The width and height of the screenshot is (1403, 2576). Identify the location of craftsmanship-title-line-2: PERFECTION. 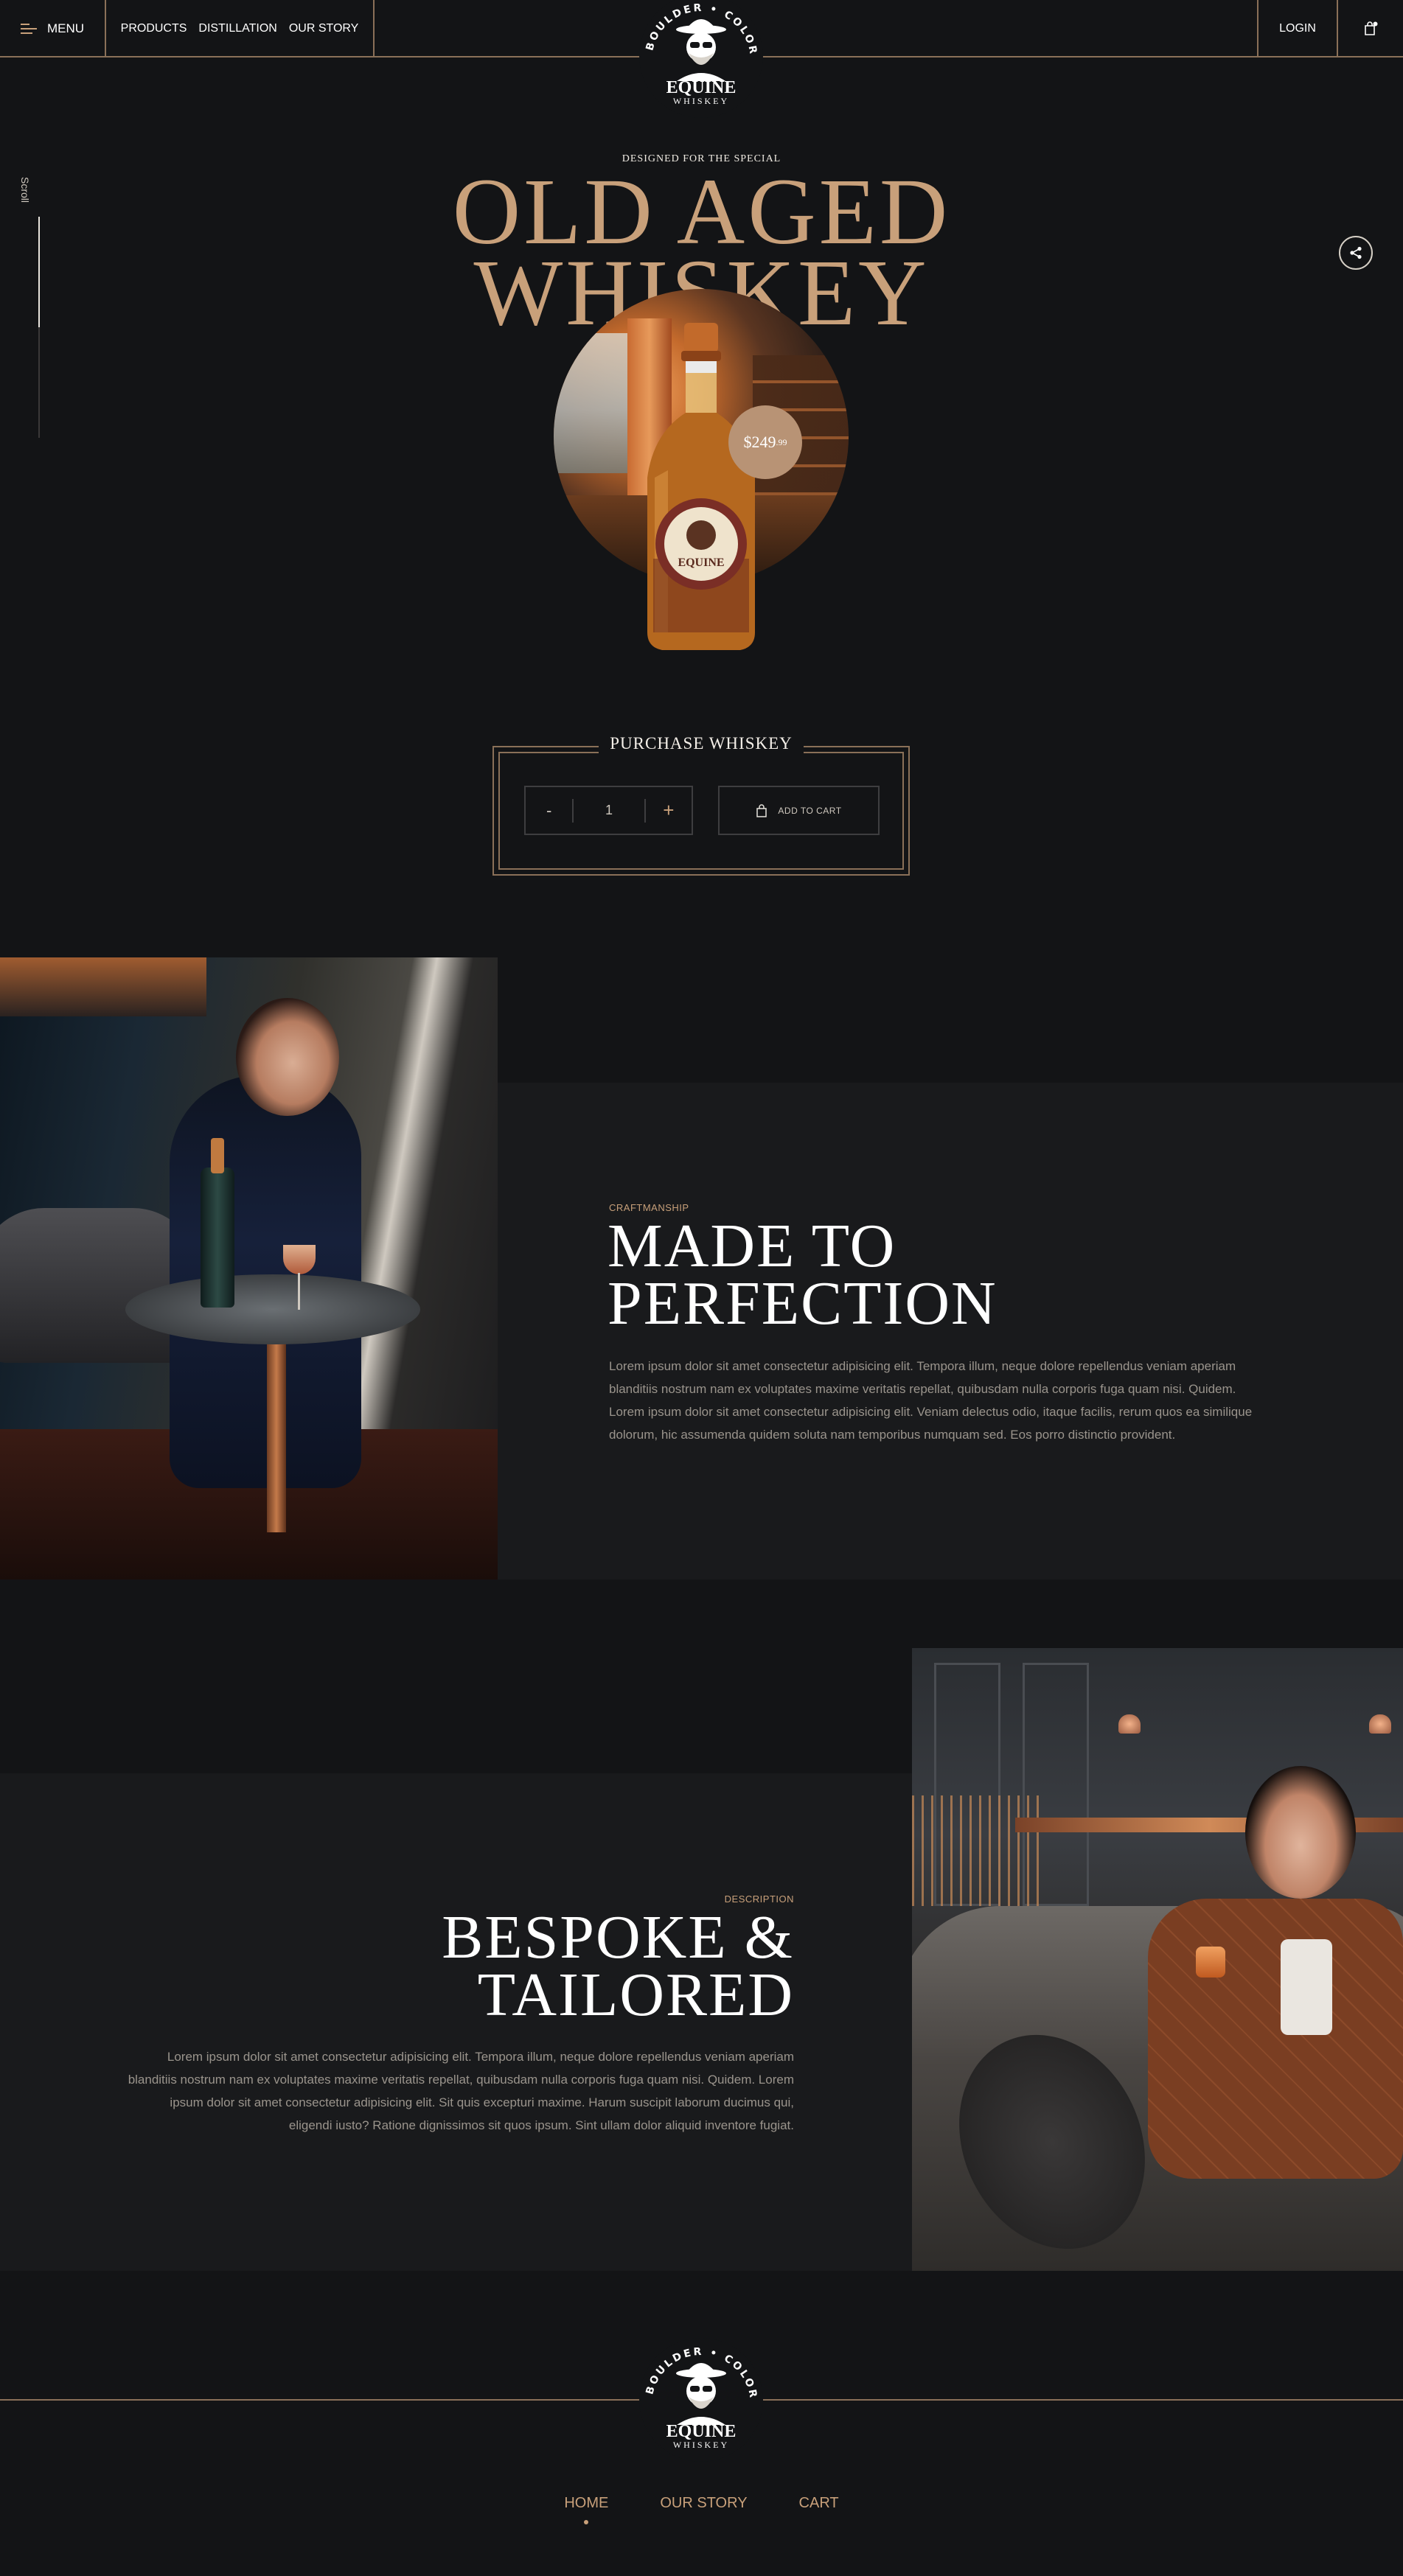
(802, 1303).